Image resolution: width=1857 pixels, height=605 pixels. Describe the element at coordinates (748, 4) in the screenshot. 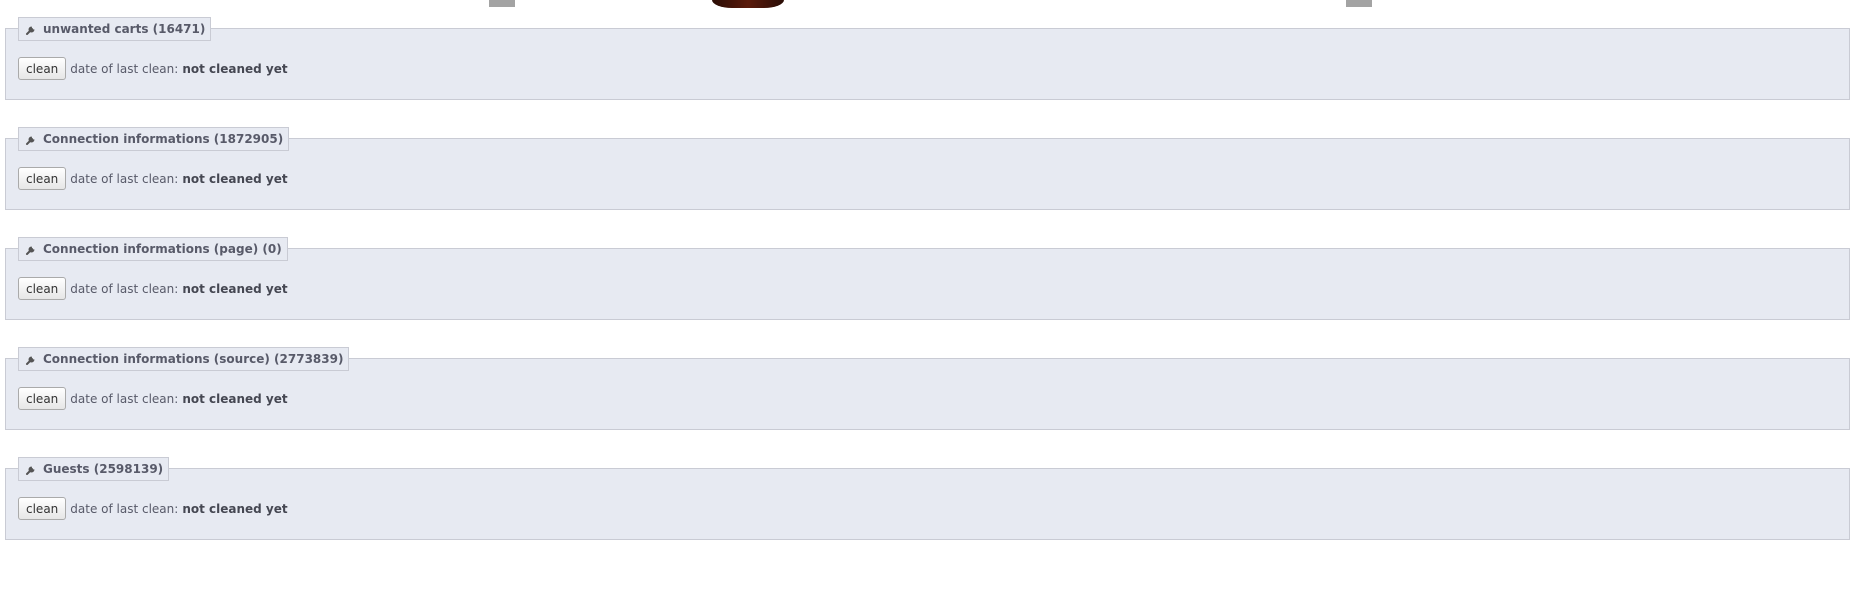

I see `dark-image-fragment` at that location.